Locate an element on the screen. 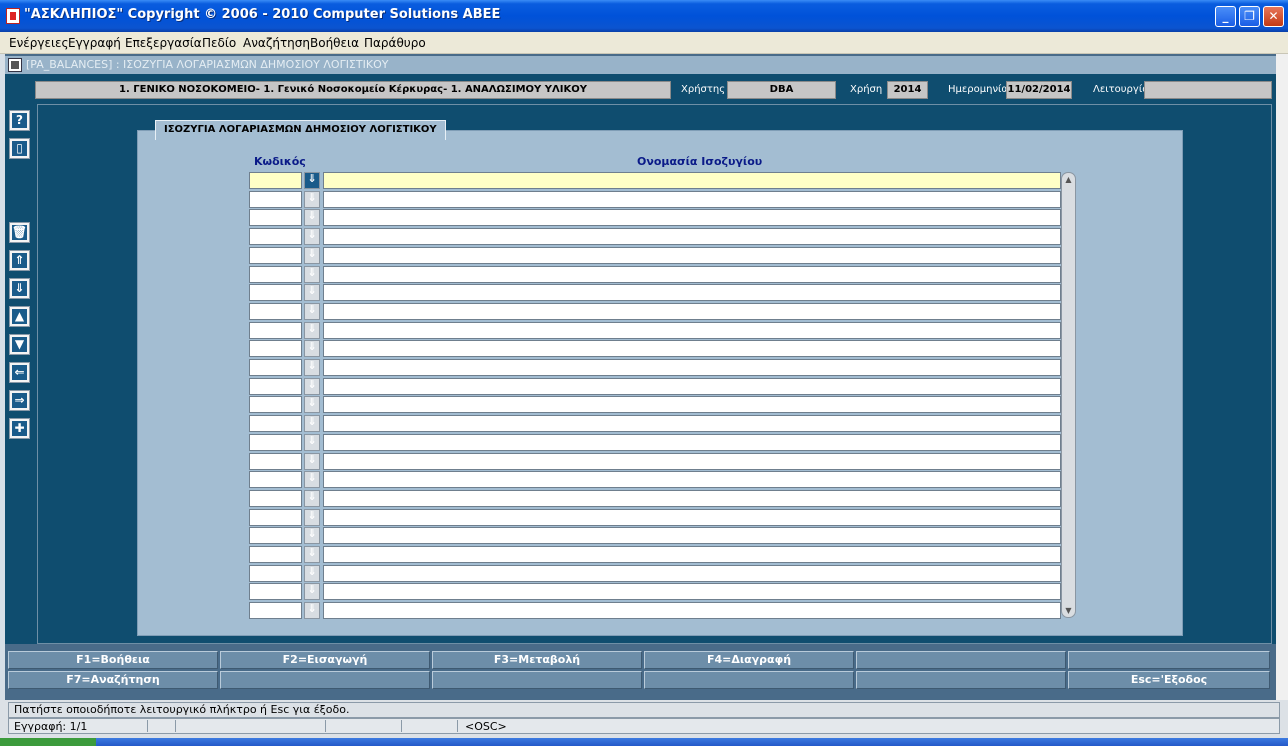 The image size is (1288, 746). delete-trash-button: 🗑 is located at coordinates (19, 232).